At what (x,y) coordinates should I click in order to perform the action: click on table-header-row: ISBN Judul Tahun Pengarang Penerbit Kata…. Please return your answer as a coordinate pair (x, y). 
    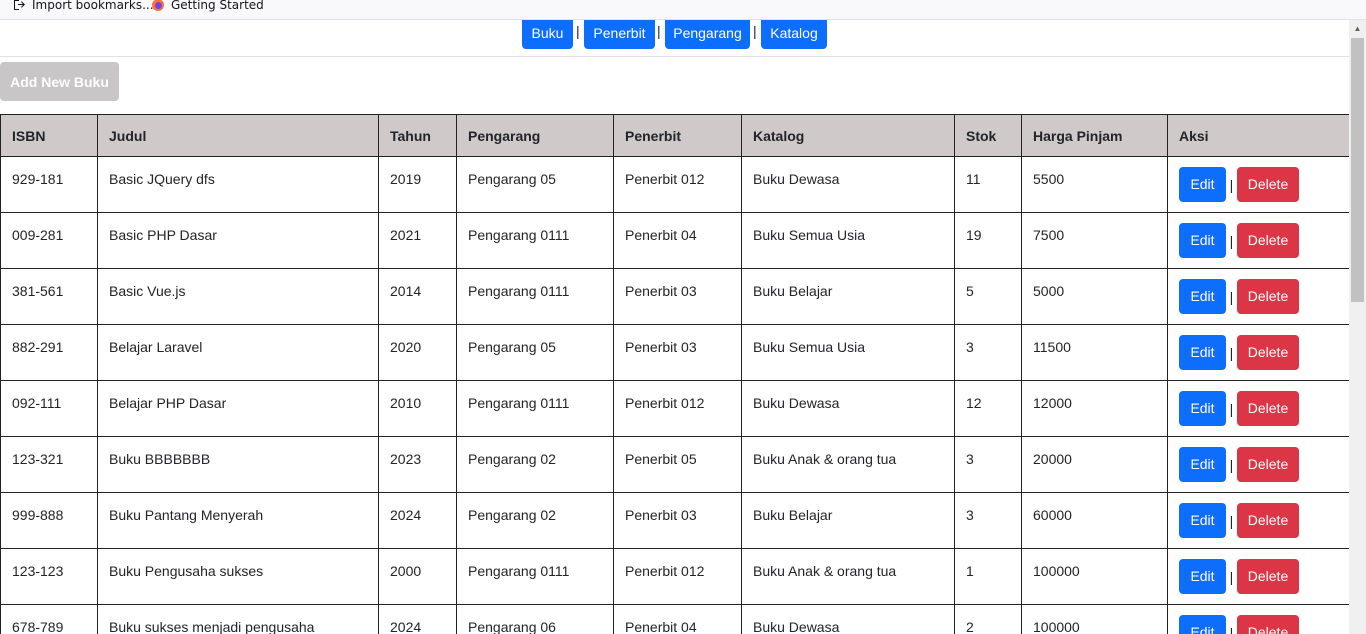
    Looking at the image, I should click on (674, 135).